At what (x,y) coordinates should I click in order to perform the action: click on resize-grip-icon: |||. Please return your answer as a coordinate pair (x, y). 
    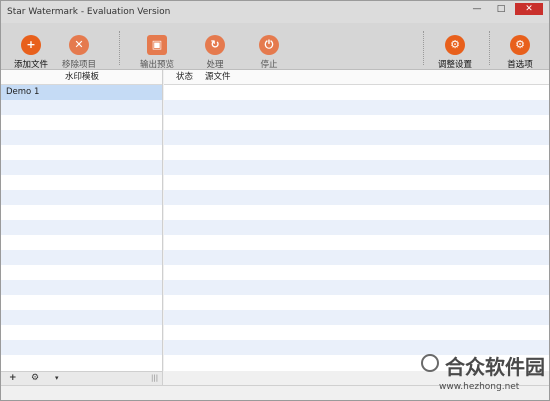
    Looking at the image, I should click on (154, 378).